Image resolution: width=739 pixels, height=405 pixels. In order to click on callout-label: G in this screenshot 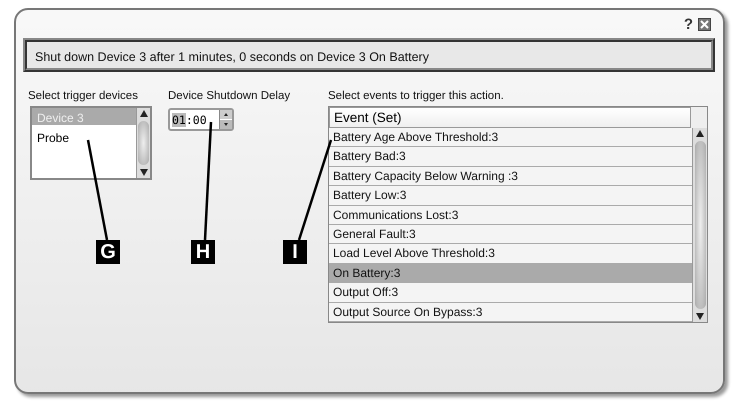, I will do `click(108, 252)`.